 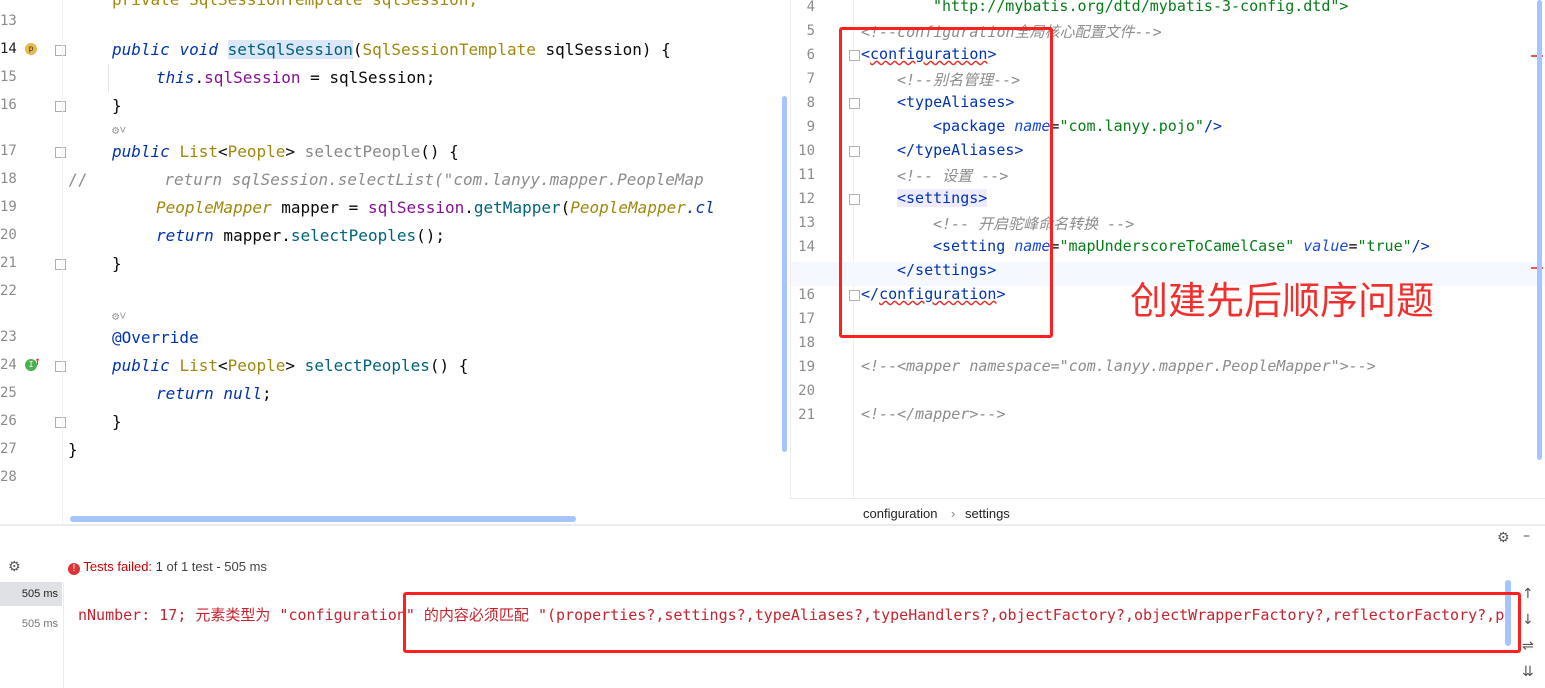 I want to click on breadcrumb-item-settings: settings, so click(x=987, y=513).